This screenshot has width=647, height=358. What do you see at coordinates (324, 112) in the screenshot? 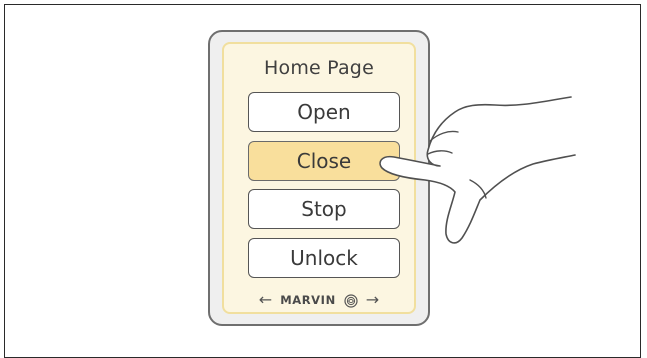
I see `open-button: Open` at bounding box center [324, 112].